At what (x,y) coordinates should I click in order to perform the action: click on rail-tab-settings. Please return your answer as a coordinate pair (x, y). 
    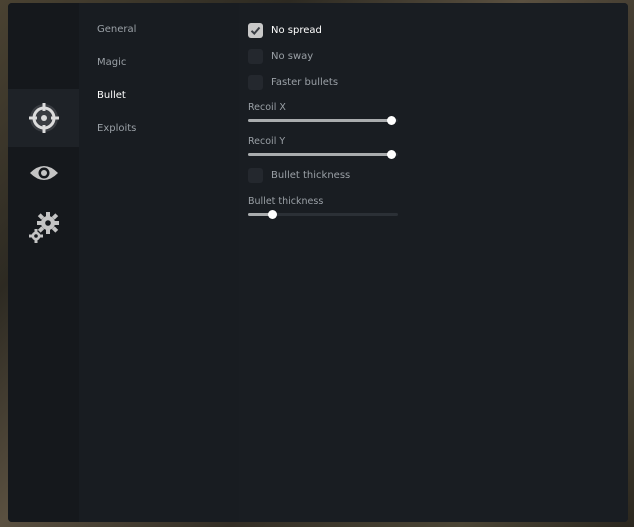
    Looking at the image, I should click on (43, 228).